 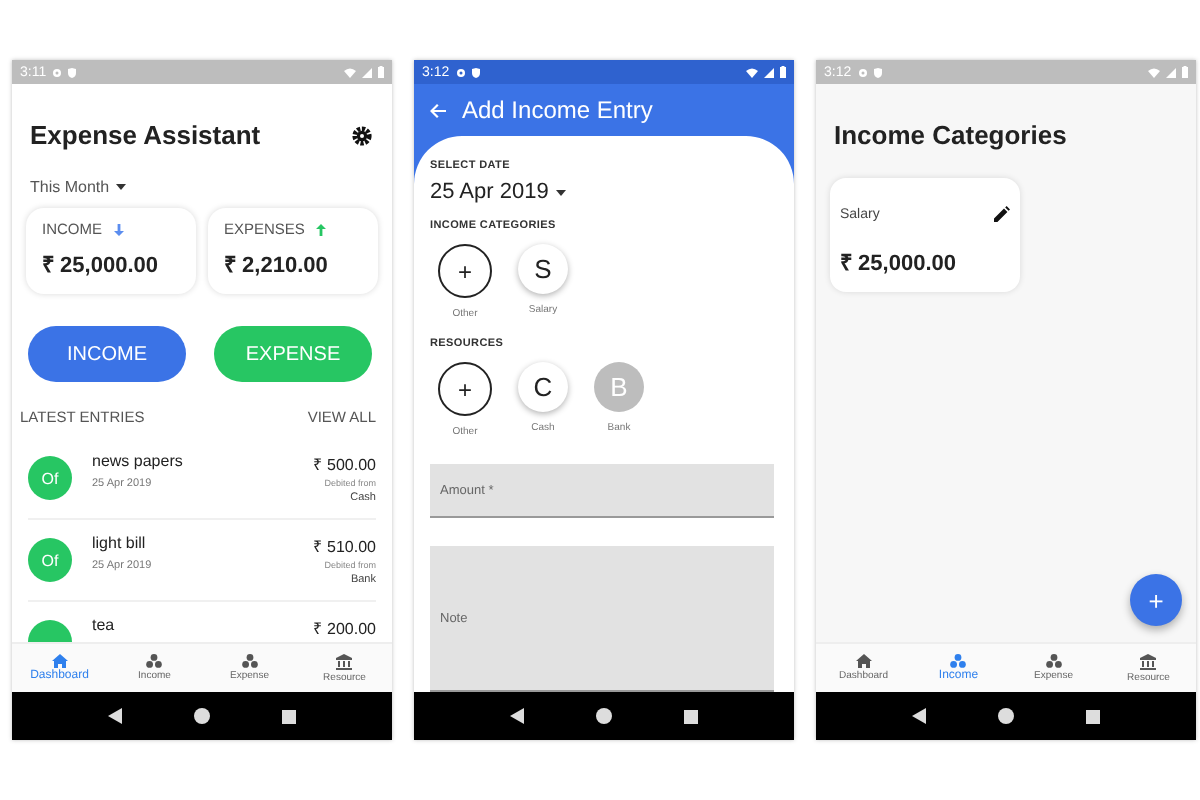 What do you see at coordinates (101, 265) in the screenshot?
I see `summary-amount: ₹ 25,000.00` at bounding box center [101, 265].